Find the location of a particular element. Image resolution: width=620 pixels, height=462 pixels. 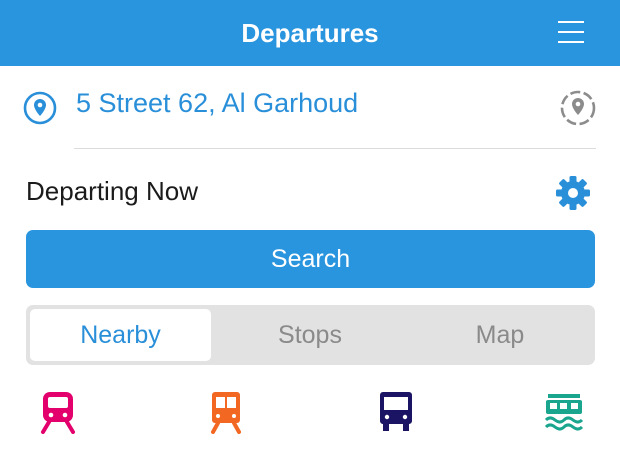

tab-map: Map is located at coordinates (500, 335).